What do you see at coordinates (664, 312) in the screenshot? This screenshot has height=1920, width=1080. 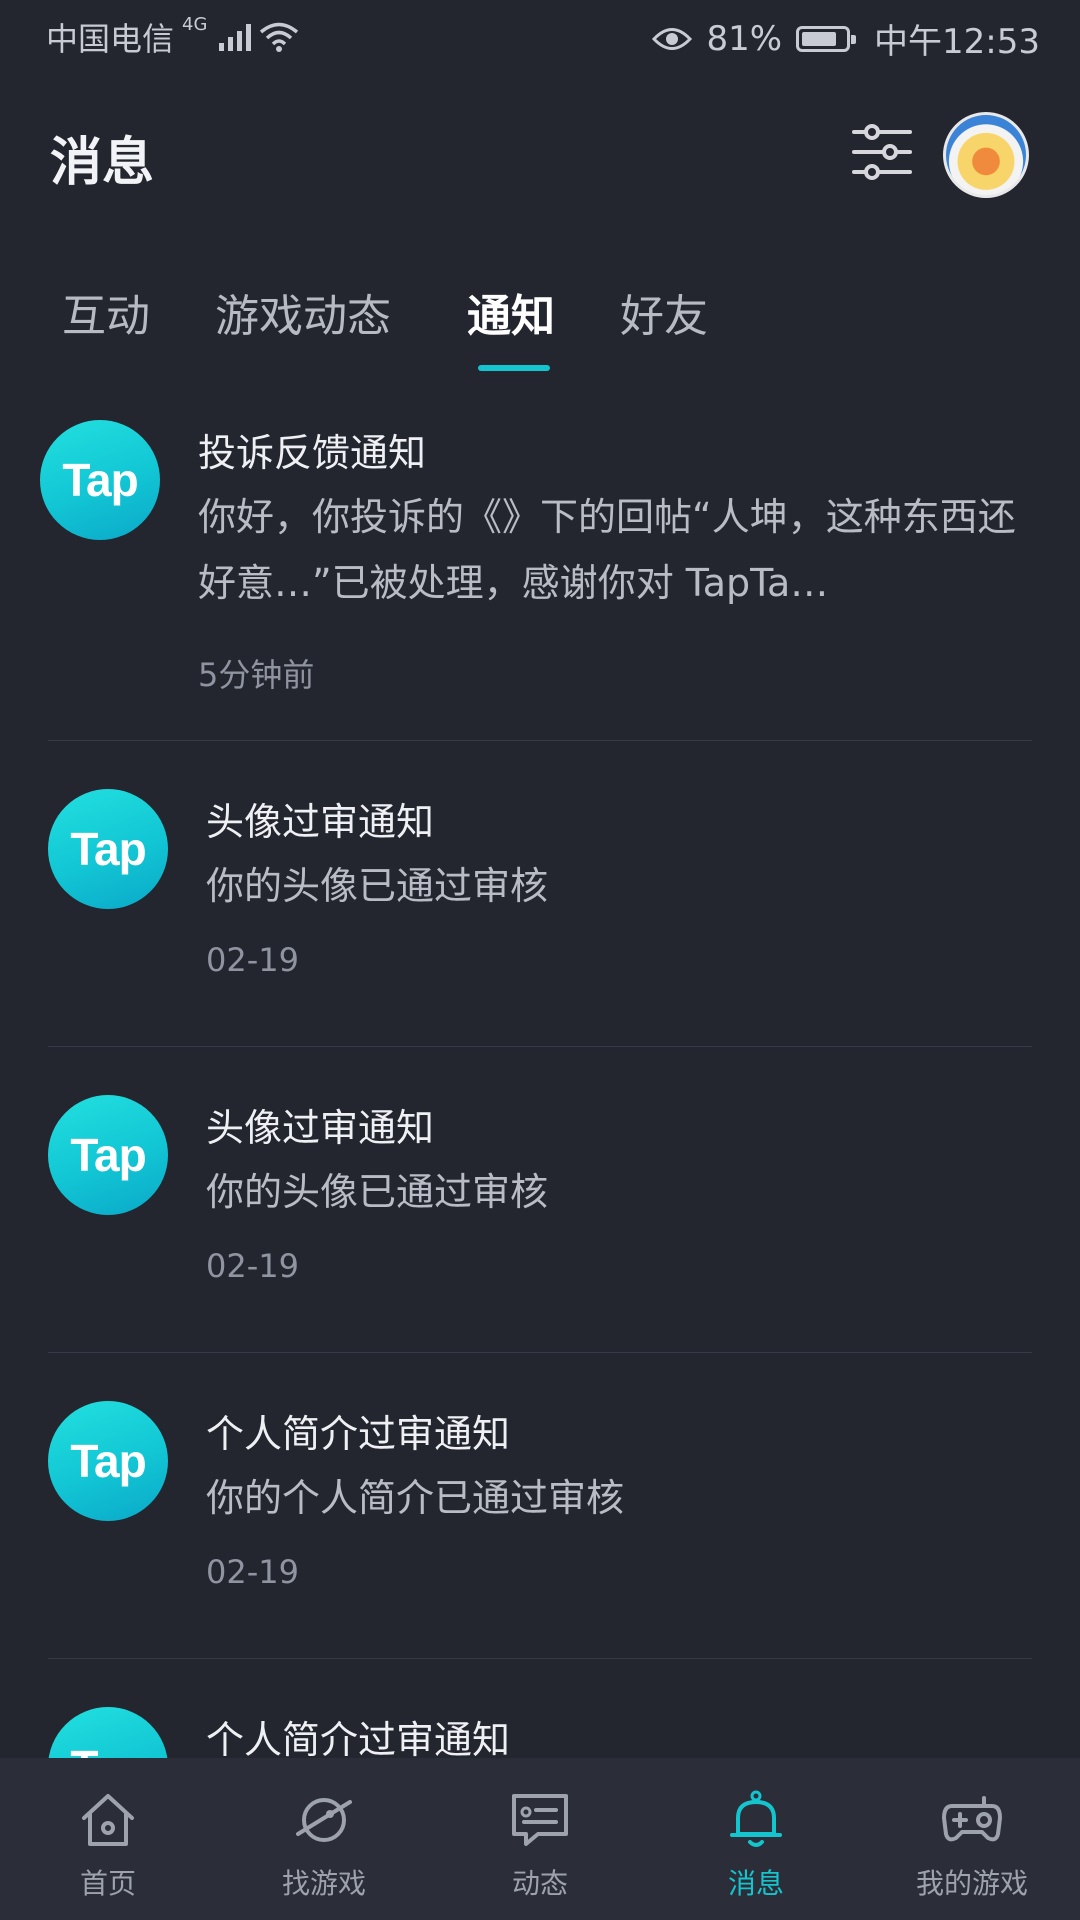 I see `tab-friends: 好友` at bounding box center [664, 312].